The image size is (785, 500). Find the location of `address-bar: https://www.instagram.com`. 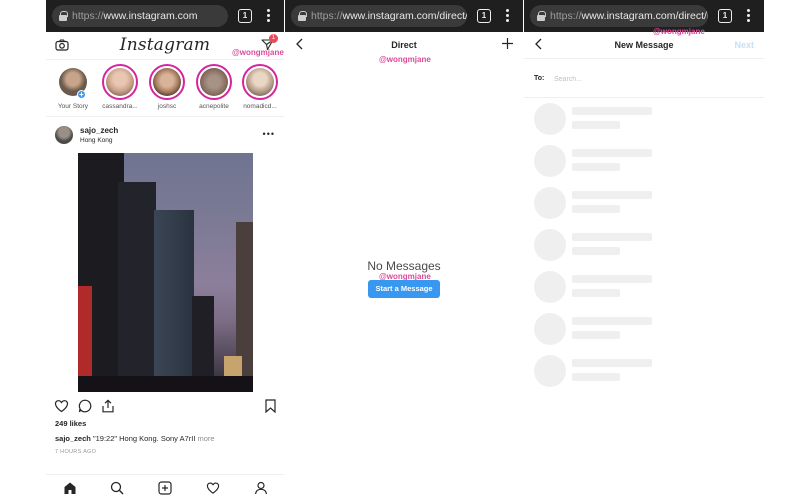

address-bar: https://www.instagram.com is located at coordinates (140, 16).